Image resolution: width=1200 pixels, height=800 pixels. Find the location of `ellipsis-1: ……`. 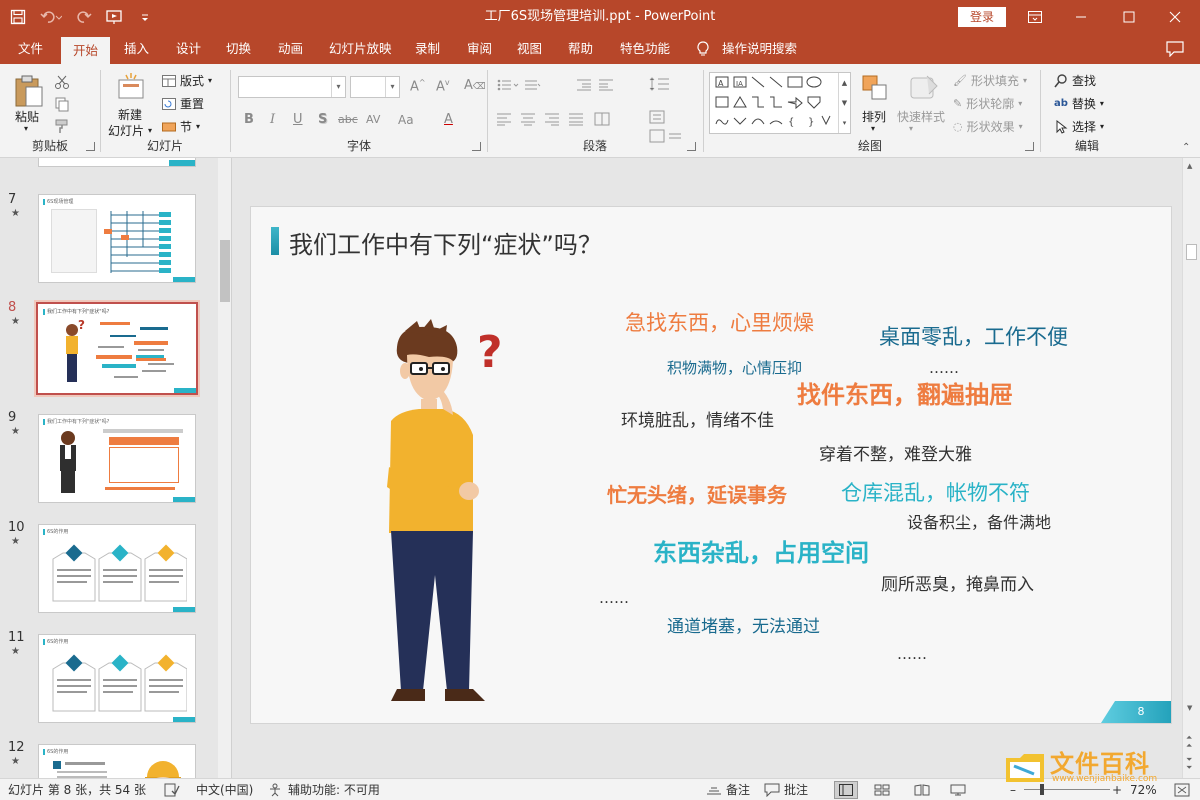

ellipsis-1: …… is located at coordinates (944, 368).